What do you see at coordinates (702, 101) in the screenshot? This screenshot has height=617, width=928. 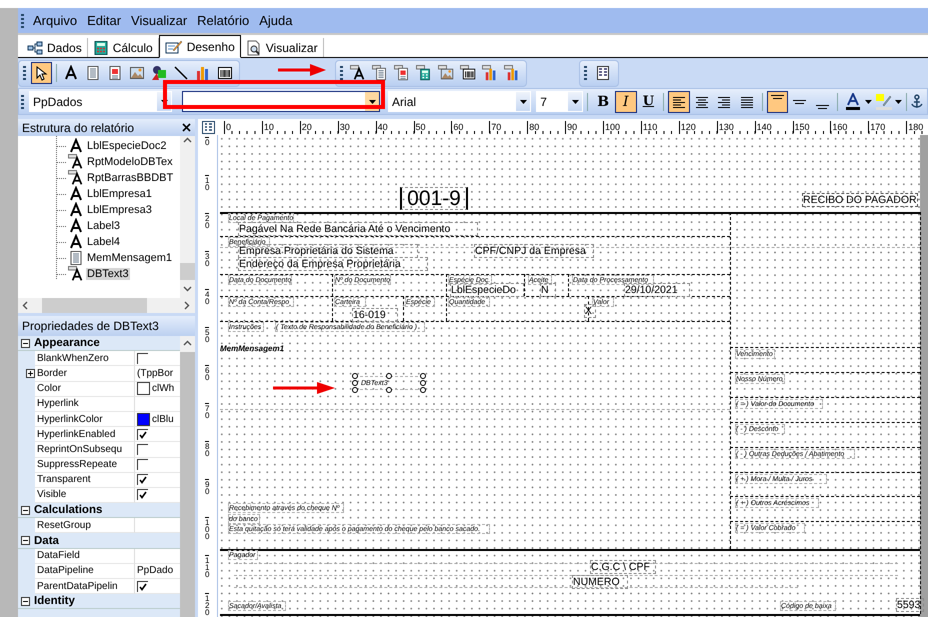 I see `align-center-icon` at bounding box center [702, 101].